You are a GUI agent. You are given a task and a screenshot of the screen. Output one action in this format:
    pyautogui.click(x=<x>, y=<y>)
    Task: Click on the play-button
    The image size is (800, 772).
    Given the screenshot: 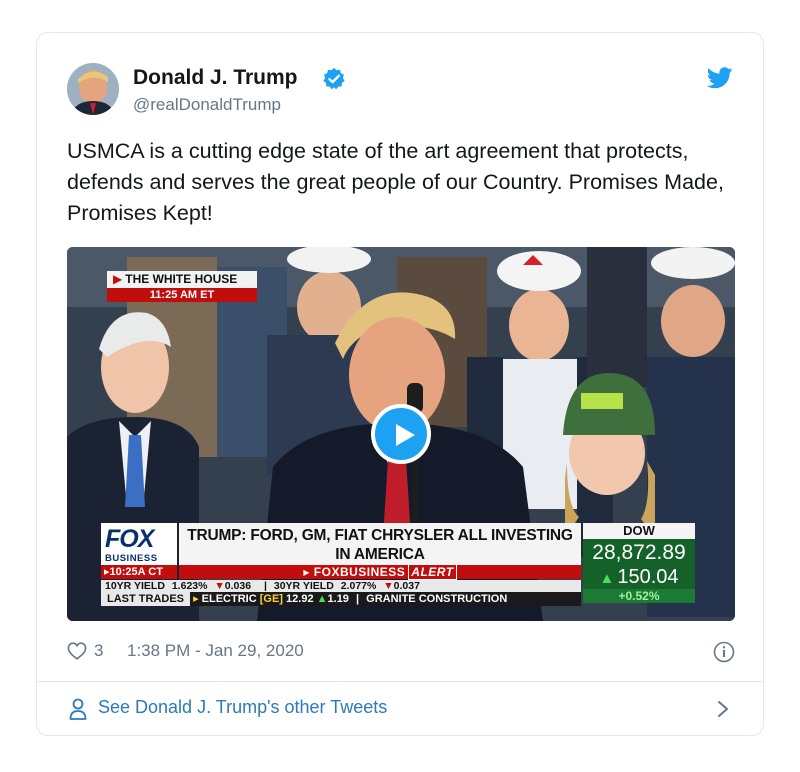 What is the action you would take?
    pyautogui.click(x=401, y=434)
    